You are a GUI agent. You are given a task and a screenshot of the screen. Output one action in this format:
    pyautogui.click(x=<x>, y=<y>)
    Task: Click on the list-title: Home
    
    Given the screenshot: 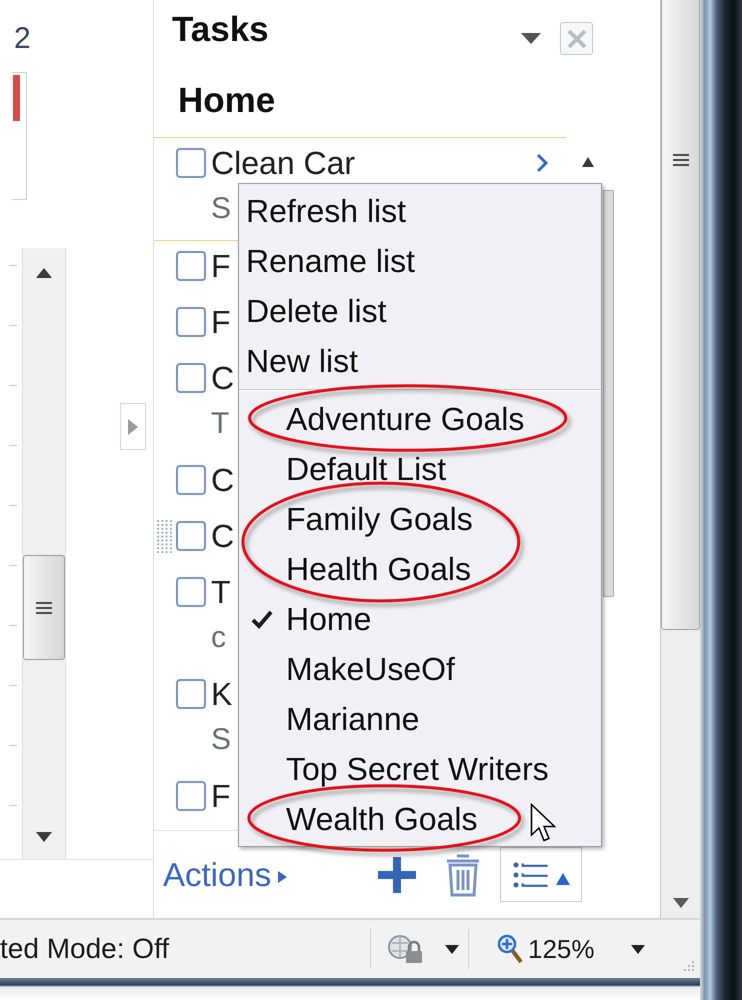 What is the action you would take?
    pyautogui.click(x=227, y=101)
    